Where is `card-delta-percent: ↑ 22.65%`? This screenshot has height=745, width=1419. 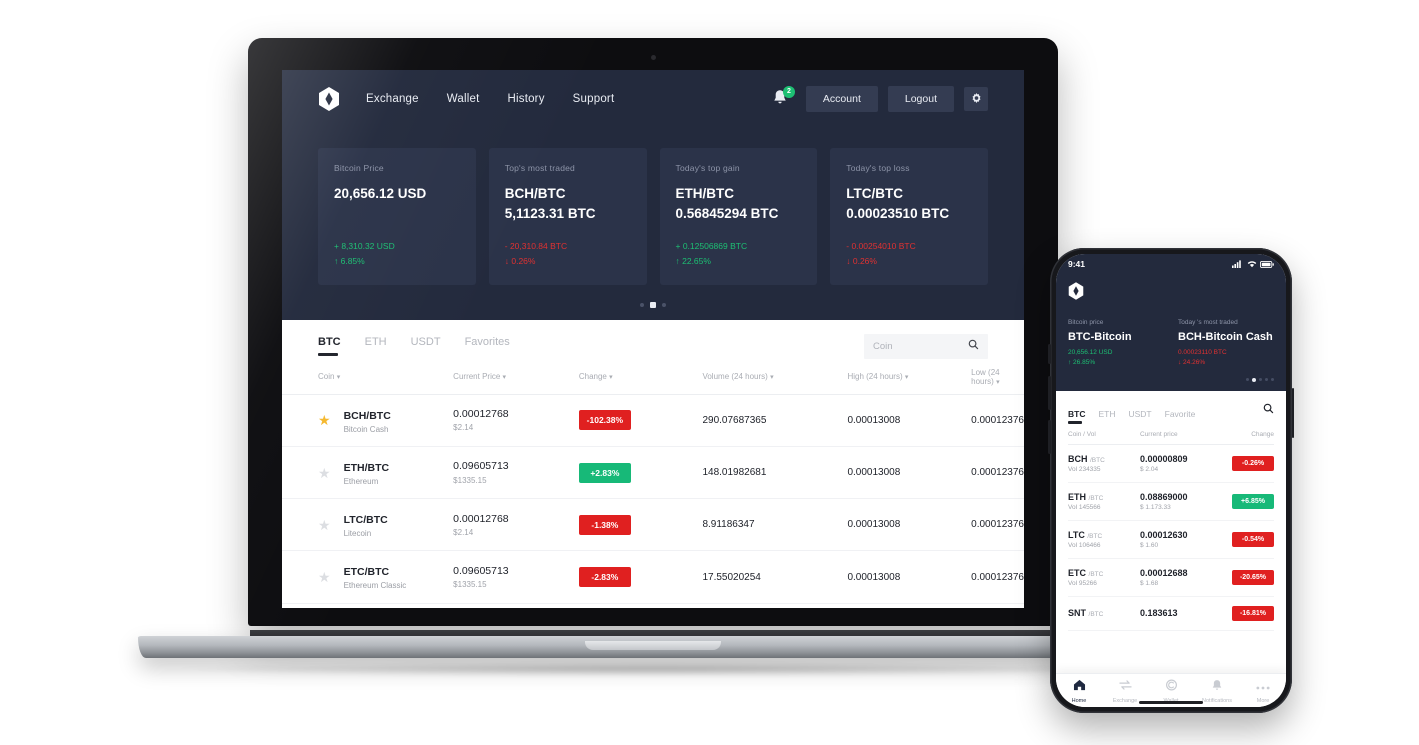
card-delta-percent: ↑ 22.65% is located at coordinates (693, 261).